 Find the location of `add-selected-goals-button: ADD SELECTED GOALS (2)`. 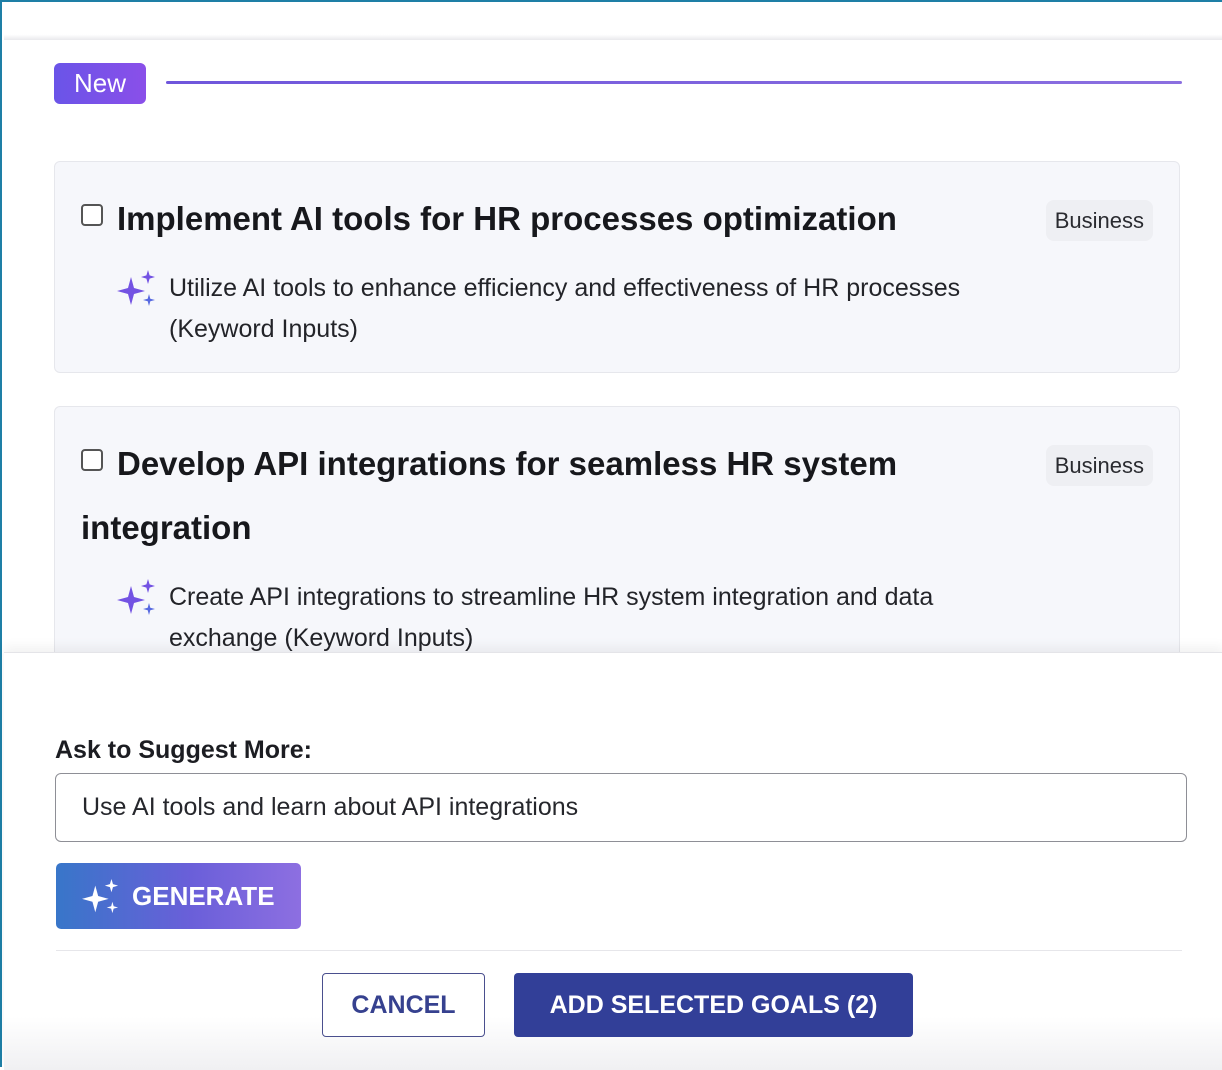

add-selected-goals-button: ADD SELECTED GOALS (2) is located at coordinates (713, 1005).